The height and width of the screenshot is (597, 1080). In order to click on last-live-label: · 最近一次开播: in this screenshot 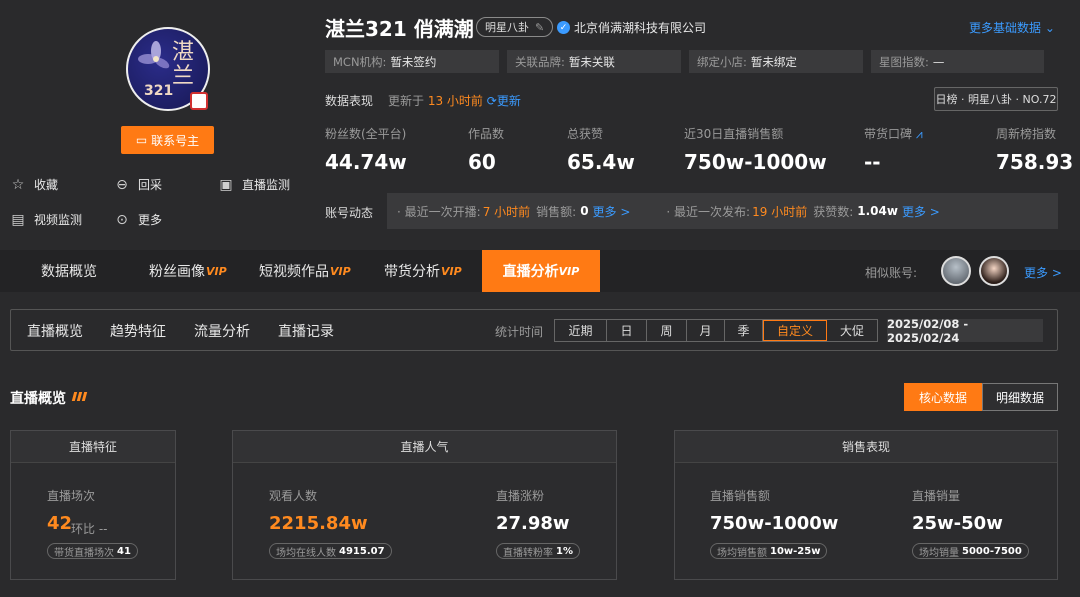, I will do `click(439, 211)`.